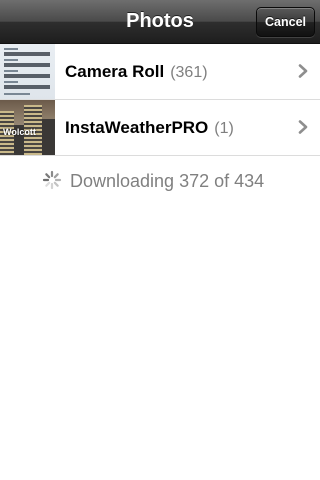  What do you see at coordinates (160, 22) in the screenshot?
I see `navigation-bar: Photos Cancel` at bounding box center [160, 22].